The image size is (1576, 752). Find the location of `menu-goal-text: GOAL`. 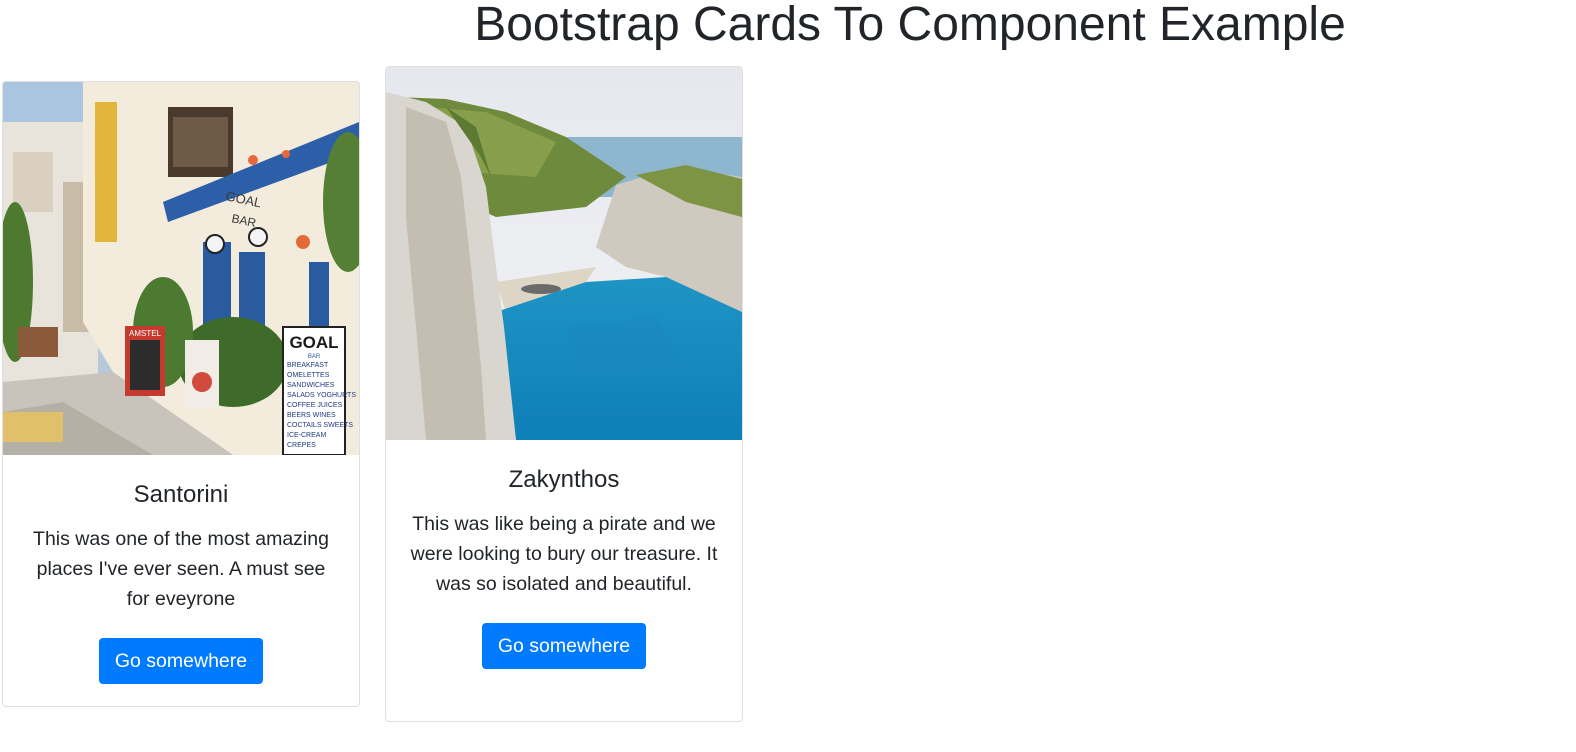

menu-goal-text: GOAL is located at coordinates (313, 342).